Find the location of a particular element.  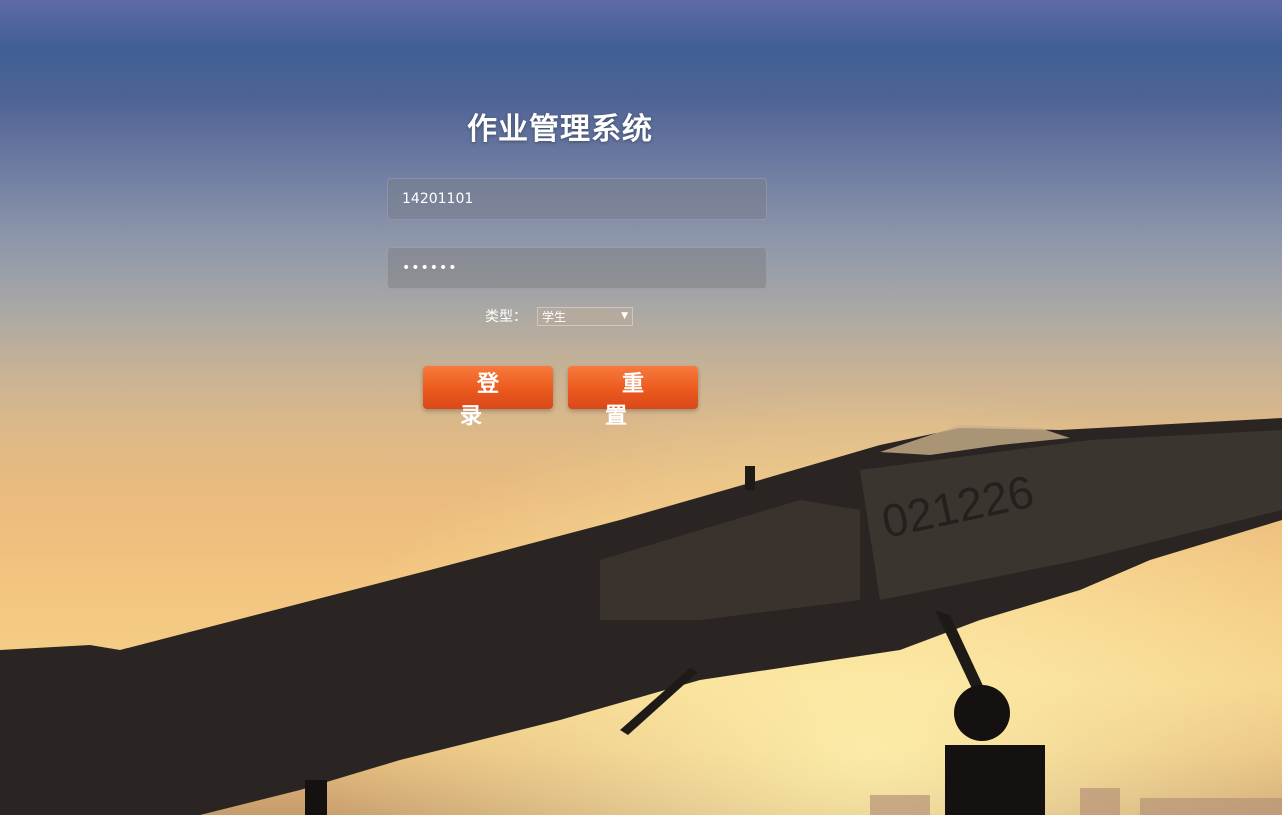

type-select: 学生 ▼ is located at coordinates (585, 316).